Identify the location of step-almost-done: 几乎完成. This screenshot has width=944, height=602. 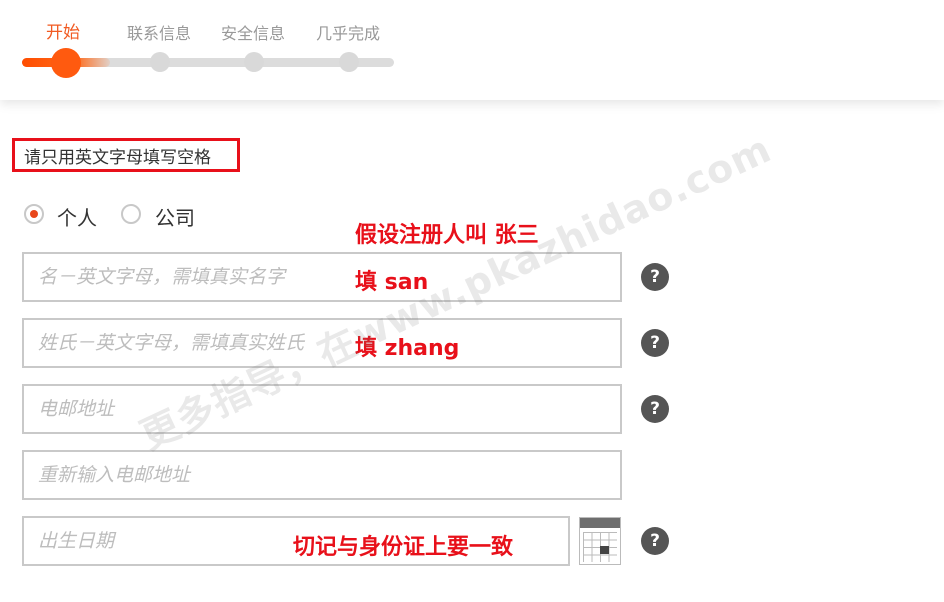
(348, 33).